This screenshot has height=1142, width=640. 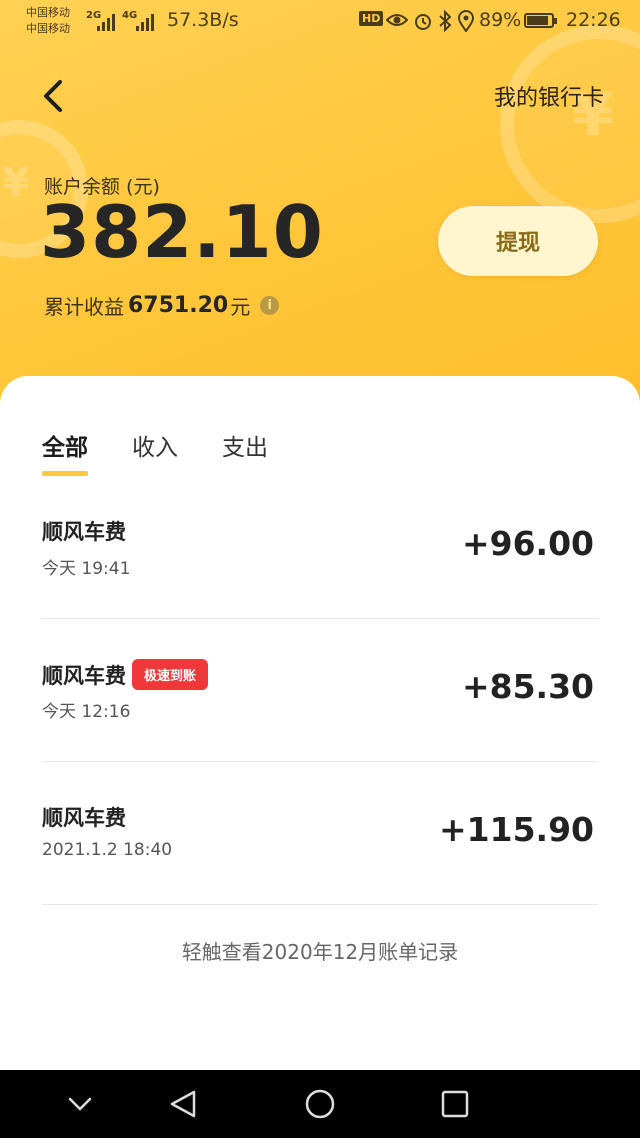 I want to click on my-bank-card-link: 我的银行卡, so click(x=549, y=96).